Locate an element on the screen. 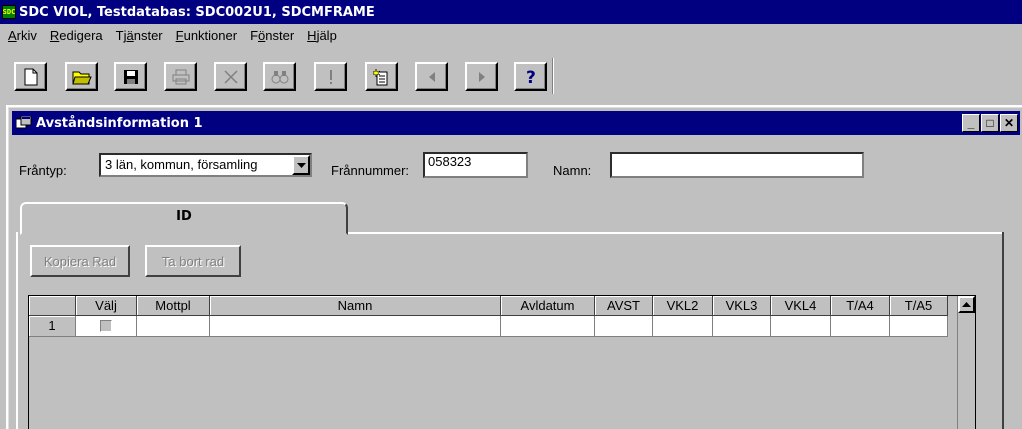 The image size is (1022, 429). namn-field is located at coordinates (737, 165).